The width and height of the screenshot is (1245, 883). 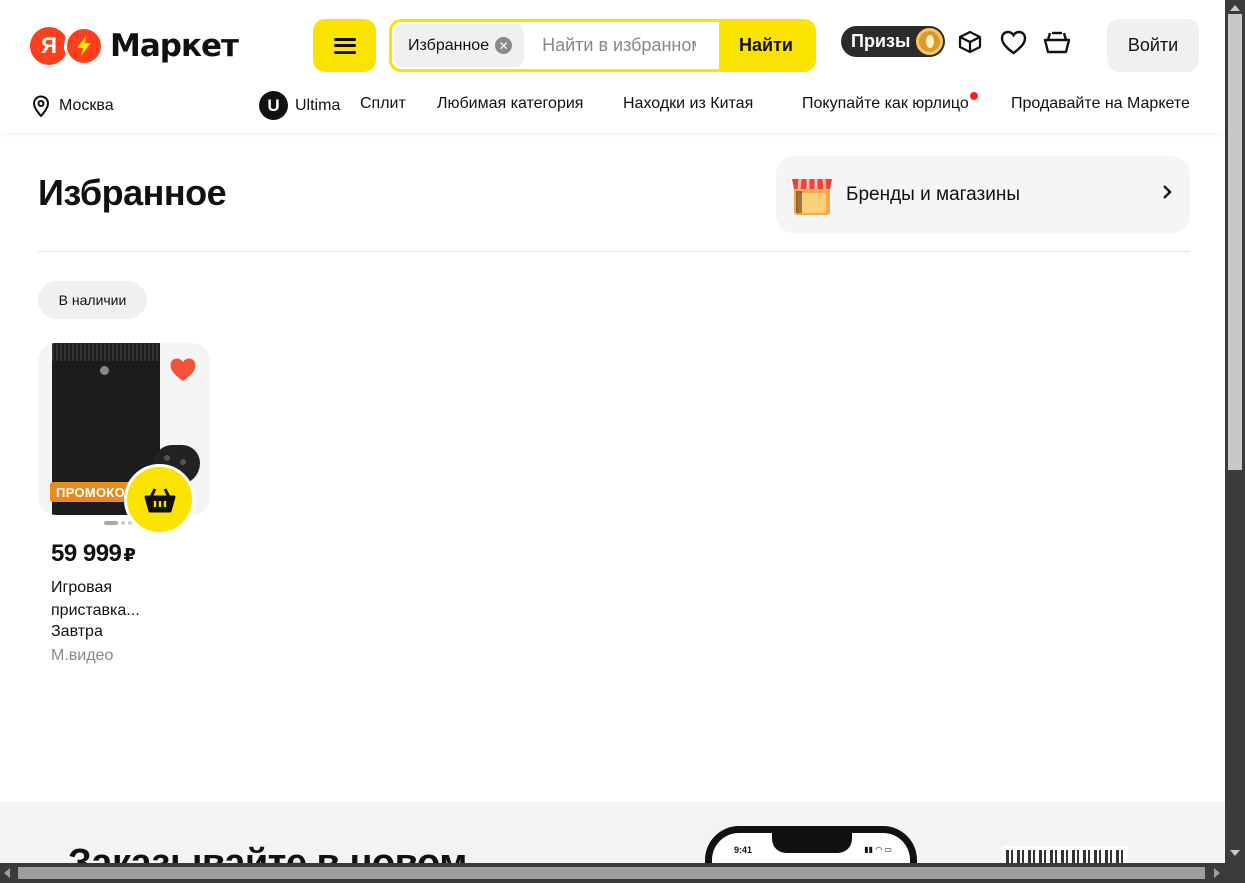 I want to click on search-scope-label: Избранное, so click(x=449, y=45).